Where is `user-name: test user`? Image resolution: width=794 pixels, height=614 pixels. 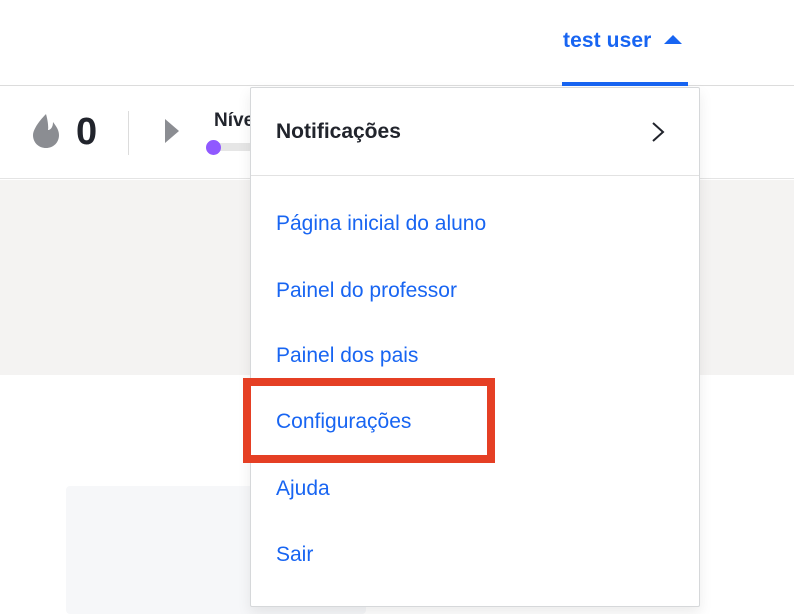 user-name: test user is located at coordinates (607, 40).